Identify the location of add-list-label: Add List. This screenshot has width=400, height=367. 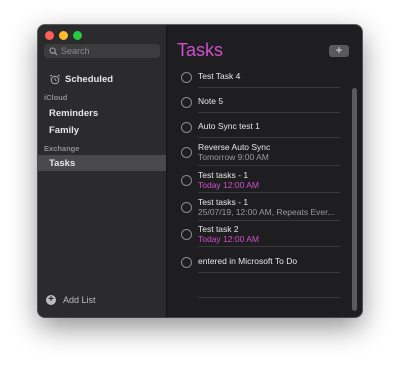
(79, 300).